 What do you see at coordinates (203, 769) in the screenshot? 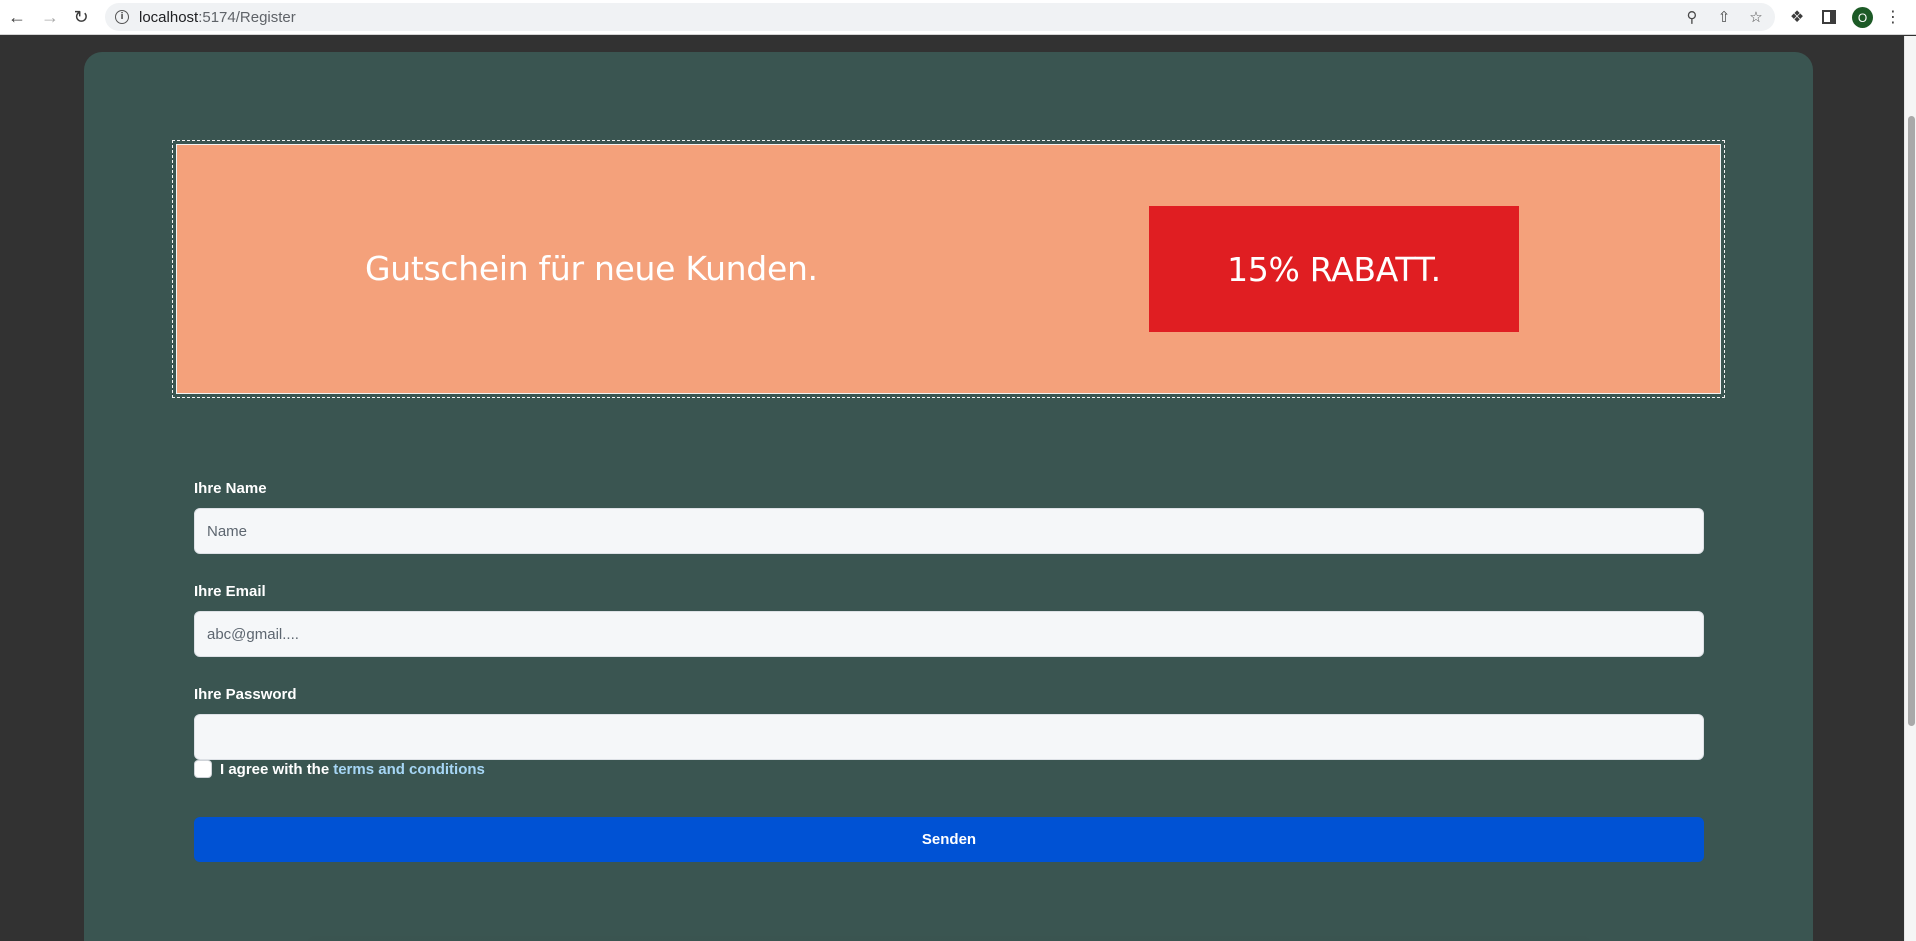
I see `agree-checkbox` at bounding box center [203, 769].